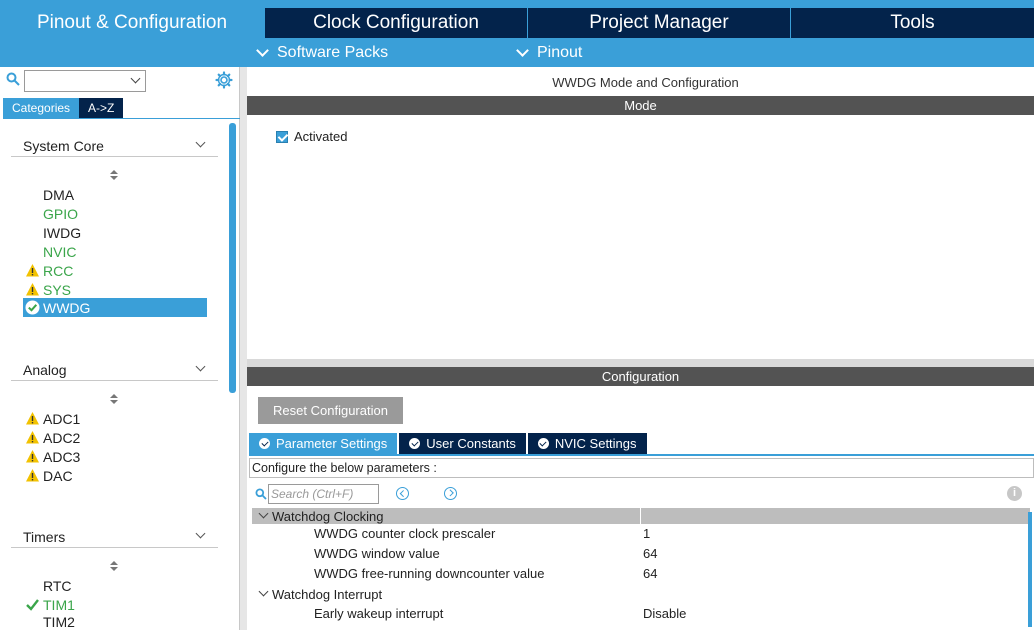 This screenshot has width=1034, height=630. Describe the element at coordinates (396, 23) in the screenshot. I see `tab-clock-configuration: Clock Configuration` at that location.